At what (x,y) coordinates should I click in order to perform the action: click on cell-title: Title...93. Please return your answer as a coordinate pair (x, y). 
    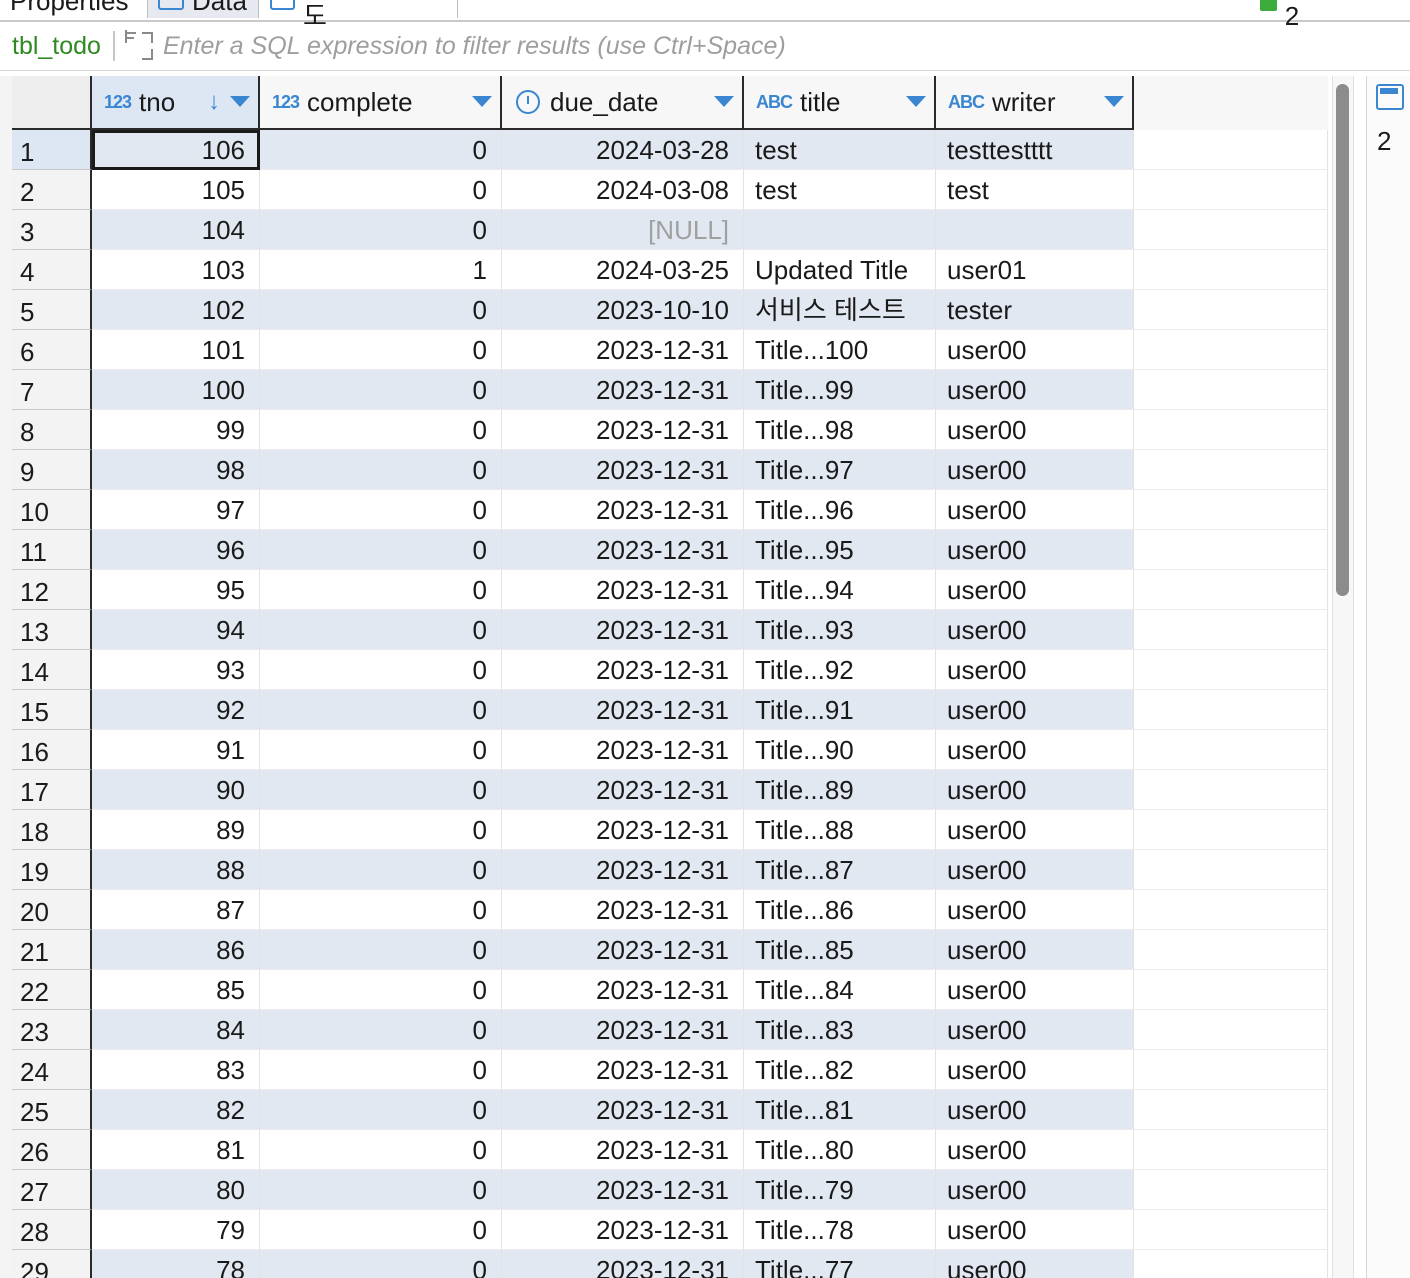
    Looking at the image, I should click on (840, 630).